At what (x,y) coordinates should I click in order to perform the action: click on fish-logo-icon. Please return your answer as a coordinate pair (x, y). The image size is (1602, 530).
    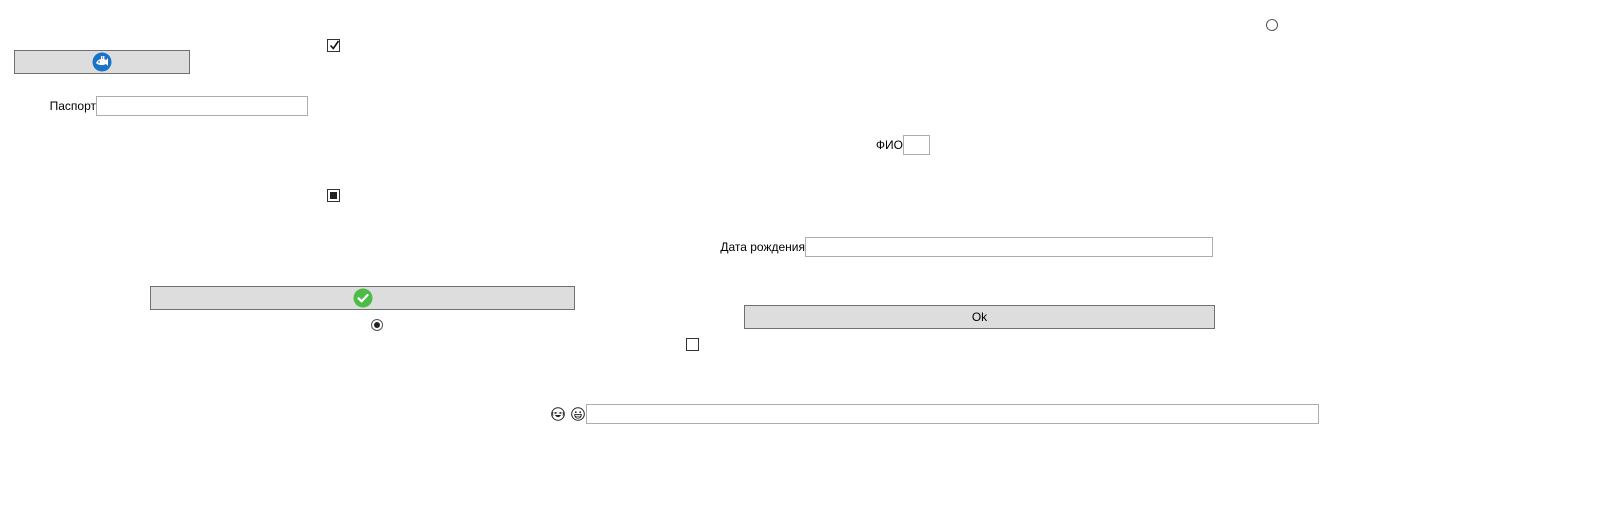
    Looking at the image, I should click on (102, 62).